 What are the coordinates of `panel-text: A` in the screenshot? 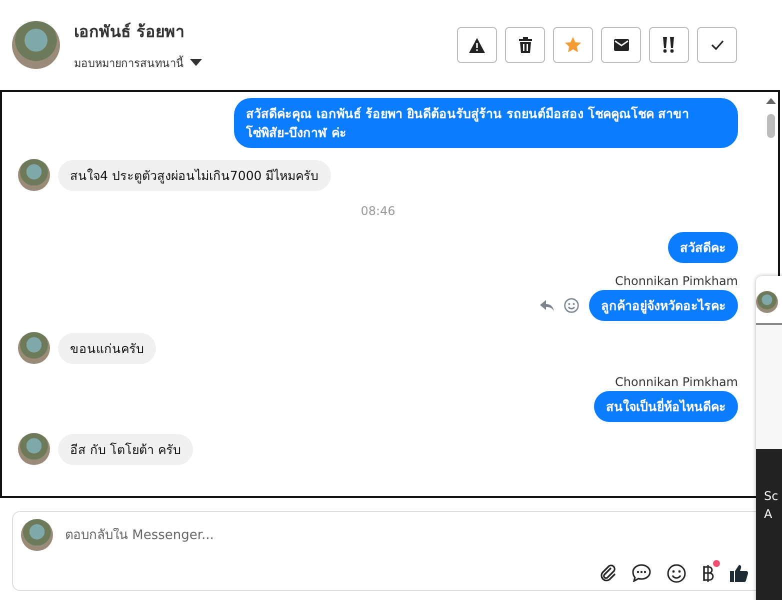 It's located at (769, 514).